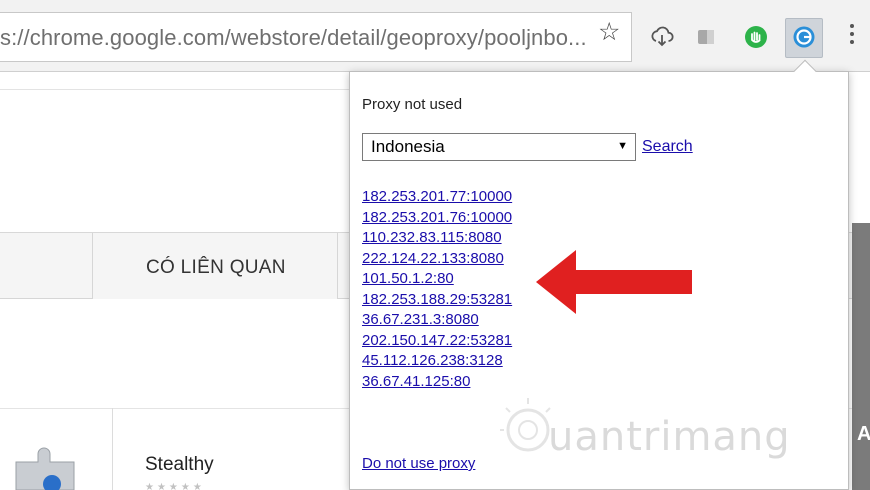 The image size is (870, 490). I want to click on url-host: s://chrome.google.com, so click(112, 37).